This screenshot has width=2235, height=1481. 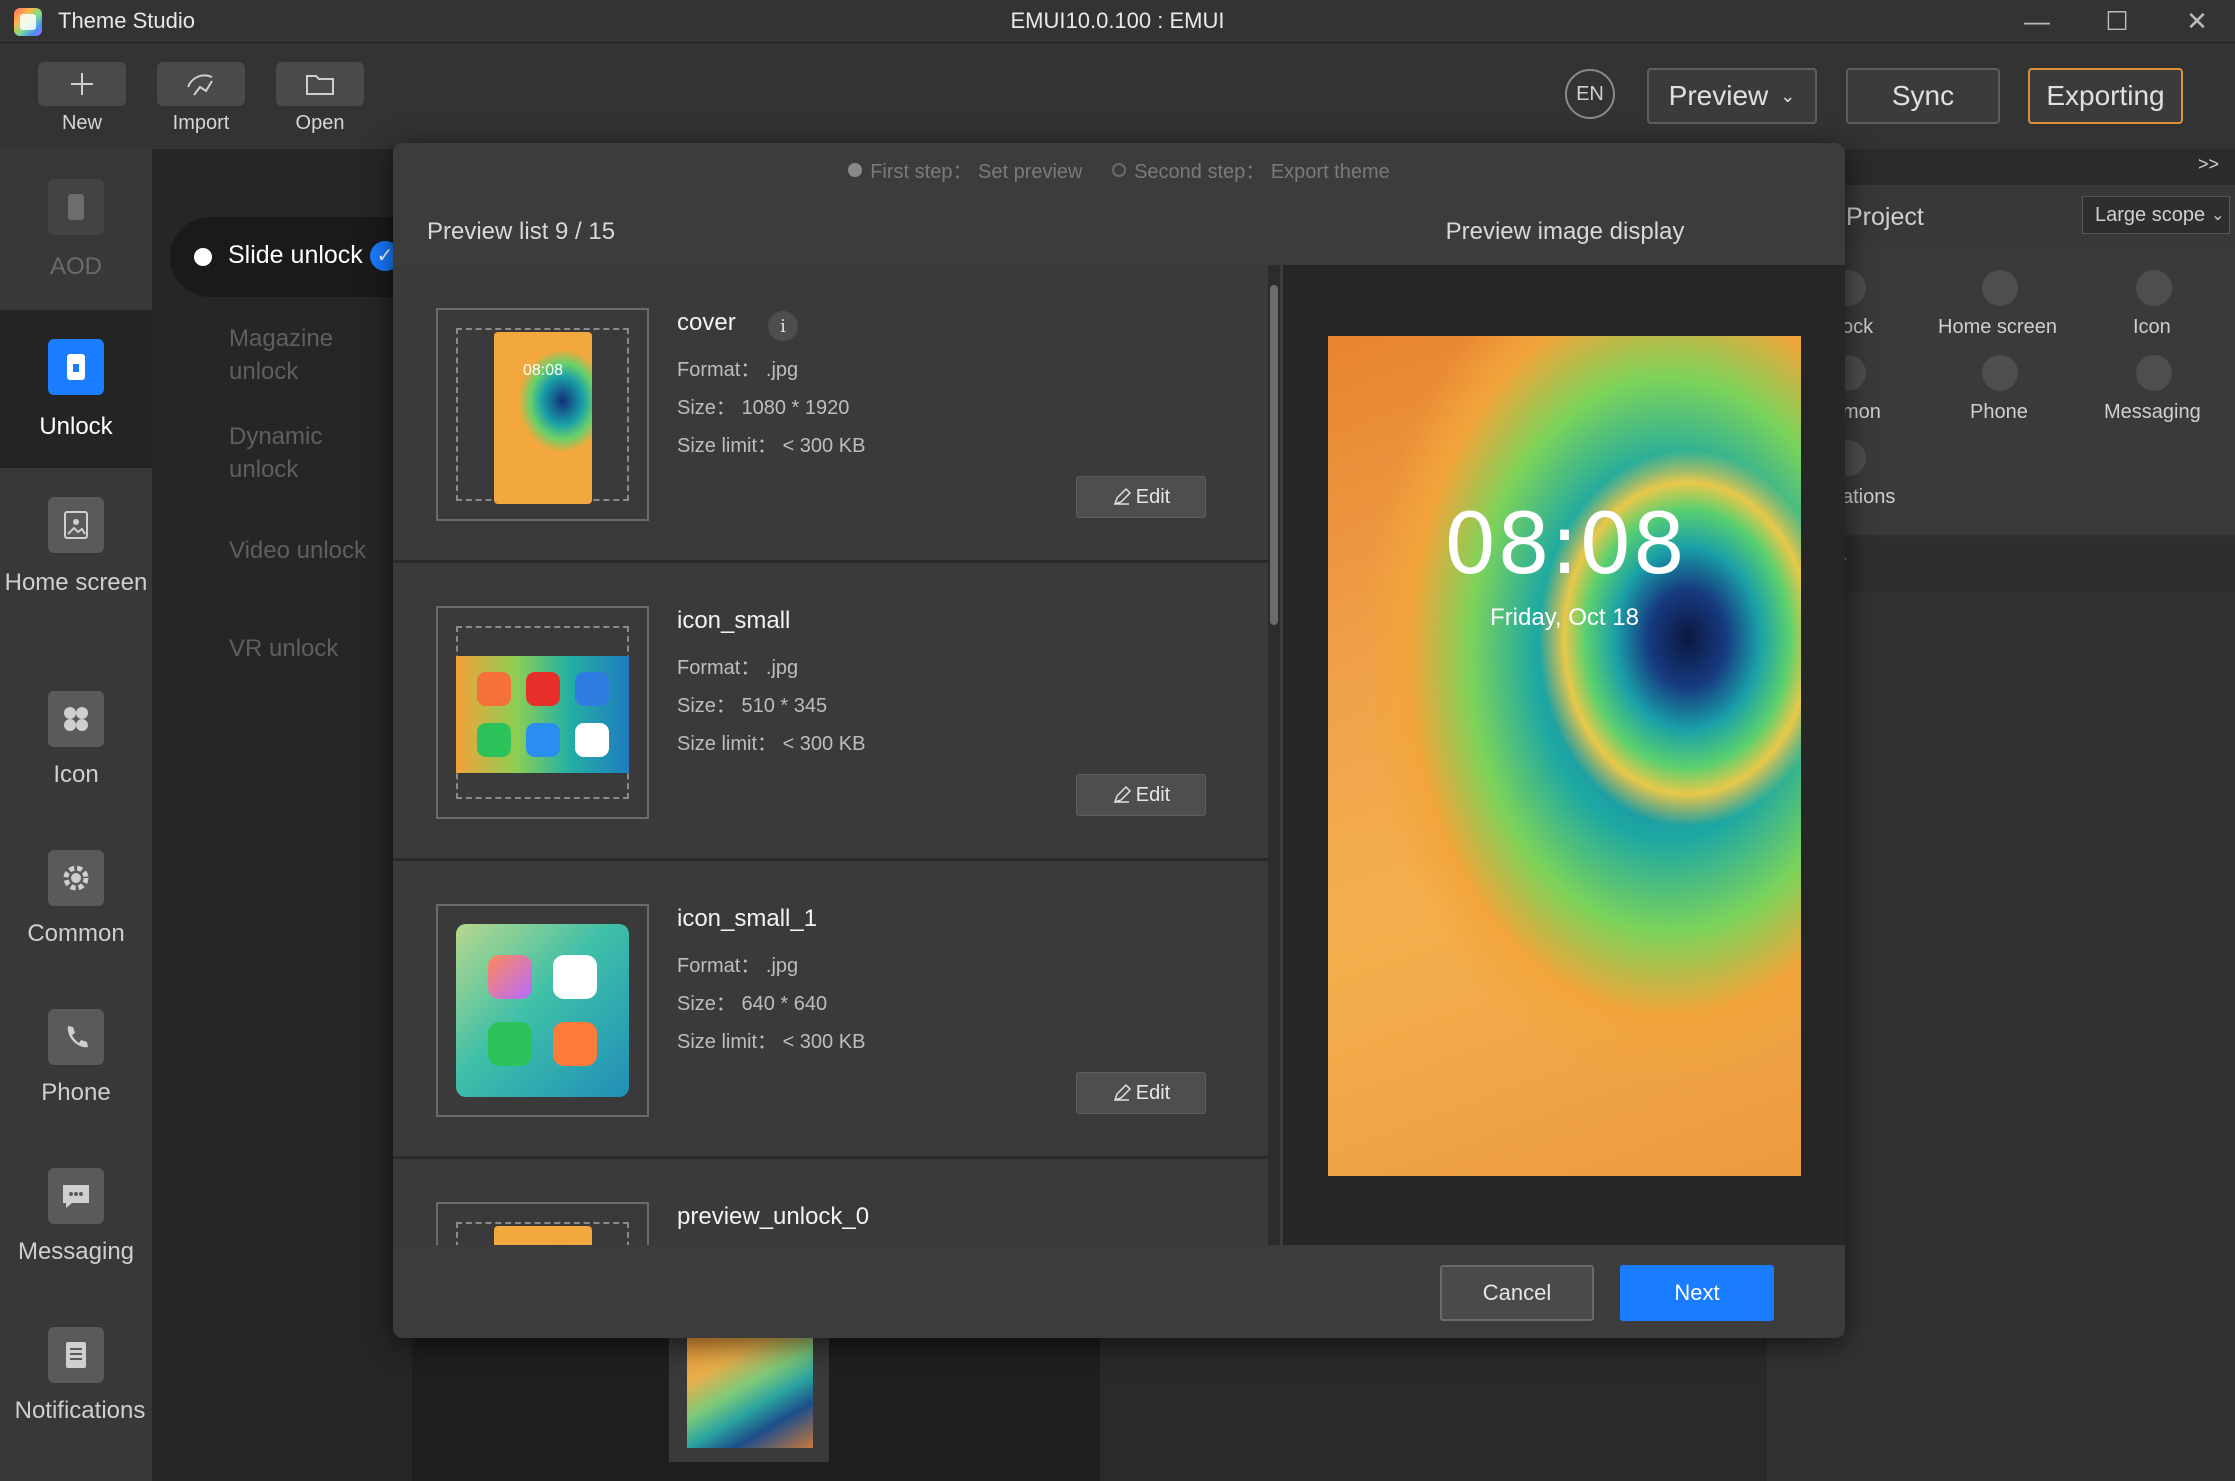 What do you see at coordinates (2117, 21) in the screenshot?
I see `maximize-icon: ☐` at bounding box center [2117, 21].